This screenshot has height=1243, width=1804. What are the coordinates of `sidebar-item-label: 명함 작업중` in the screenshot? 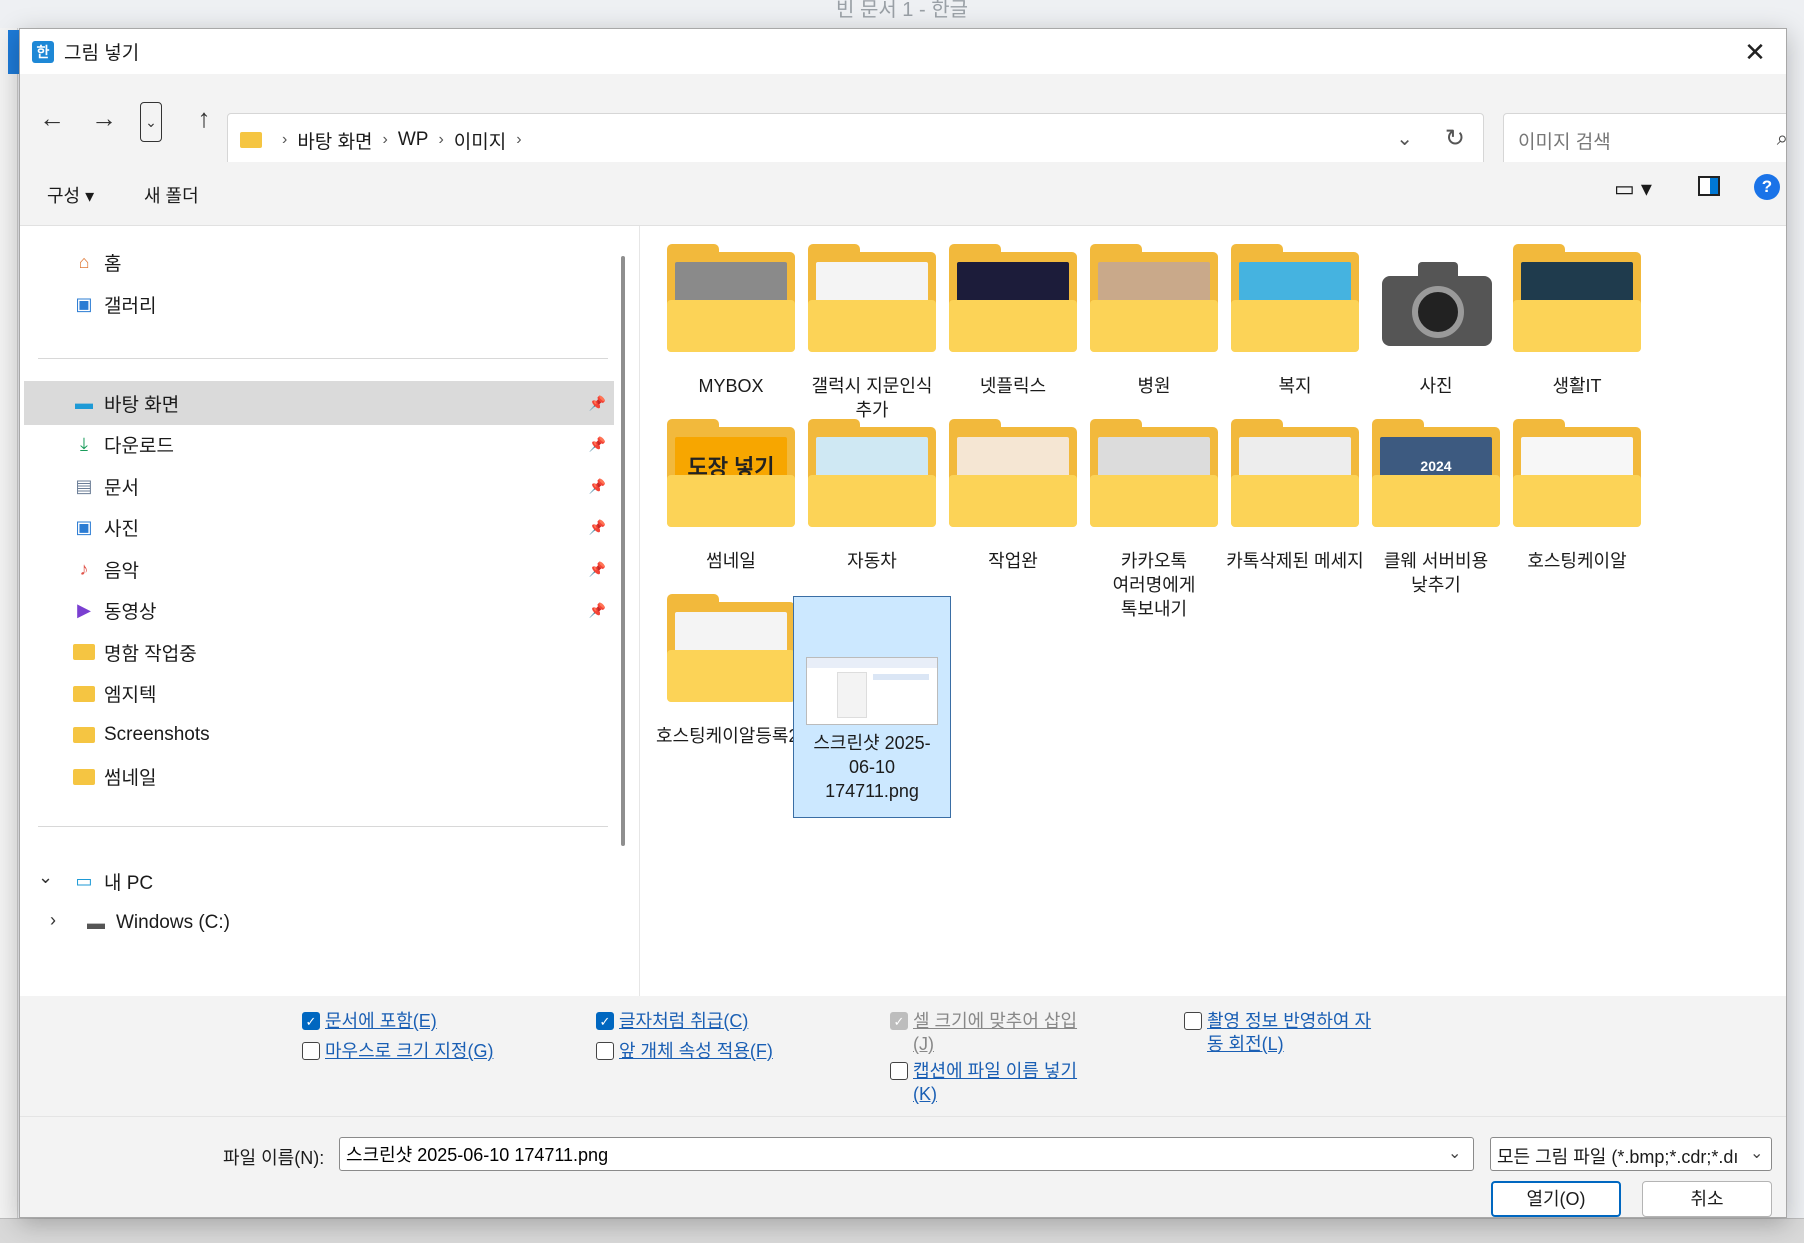 It's located at (150, 654).